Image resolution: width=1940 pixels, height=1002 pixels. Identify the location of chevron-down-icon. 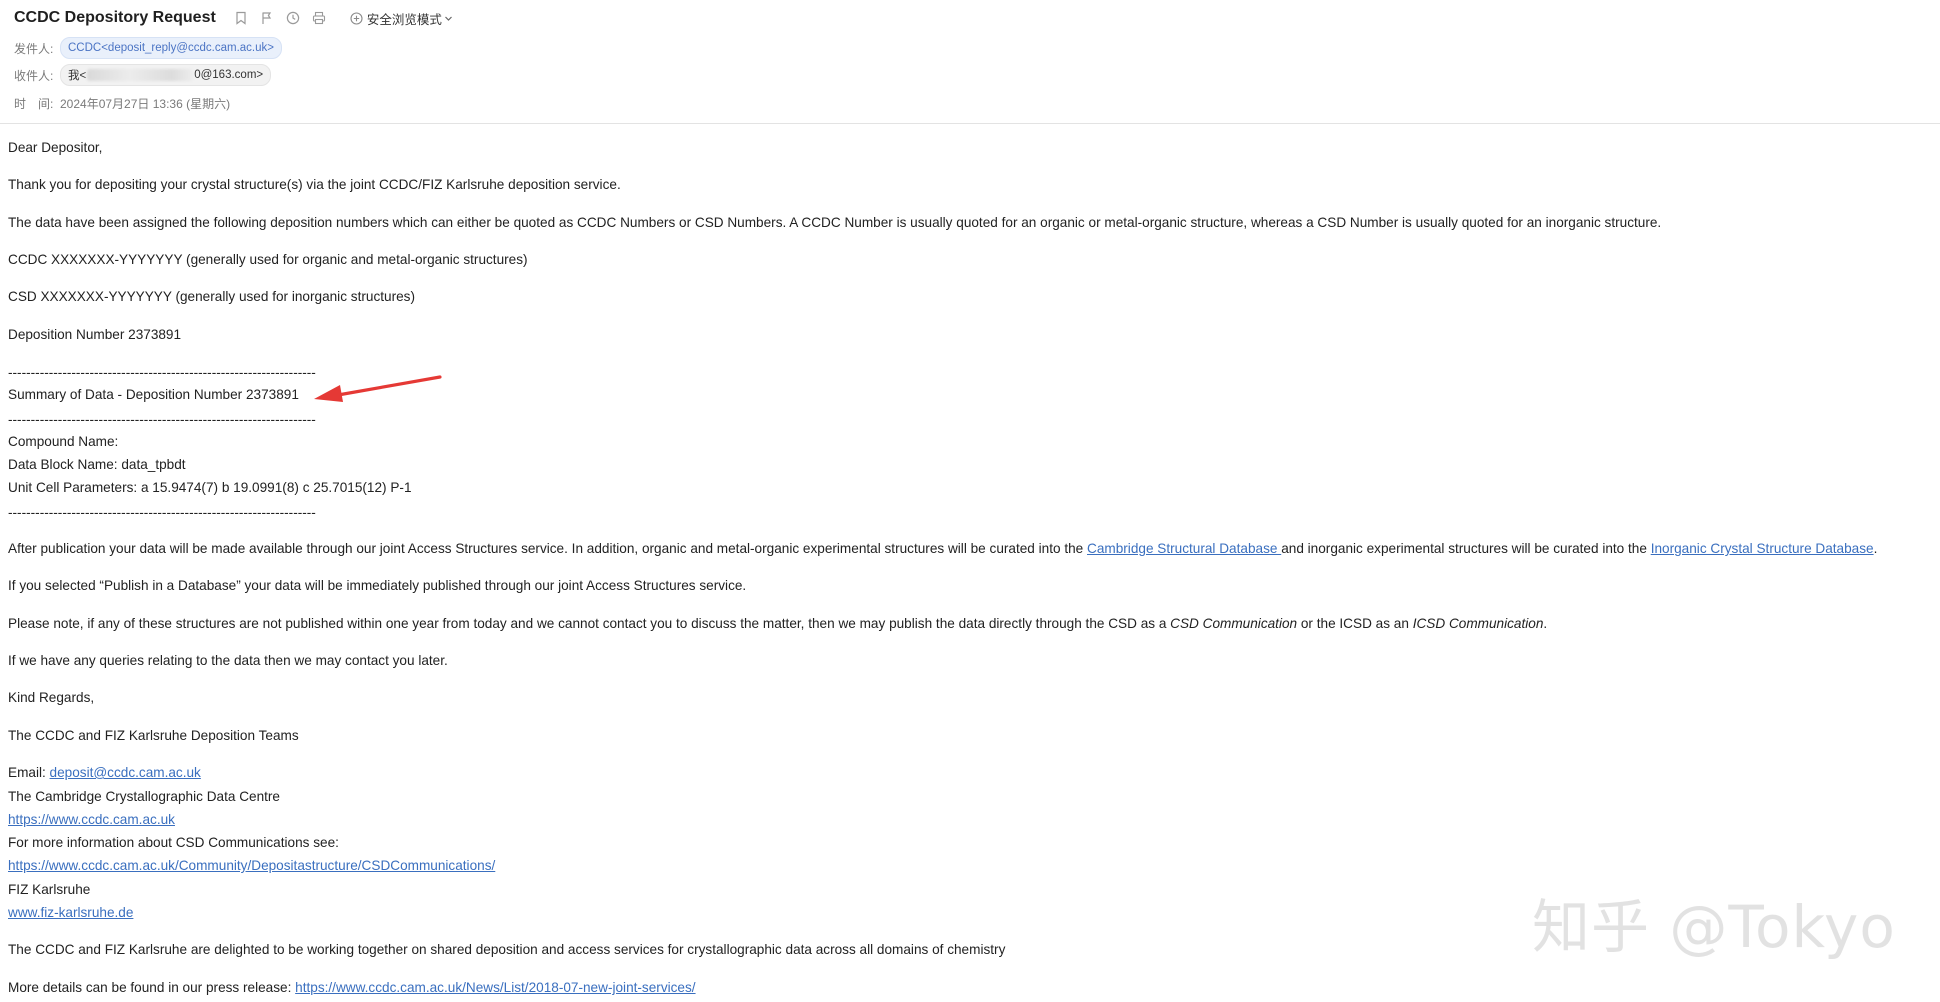
(448, 18).